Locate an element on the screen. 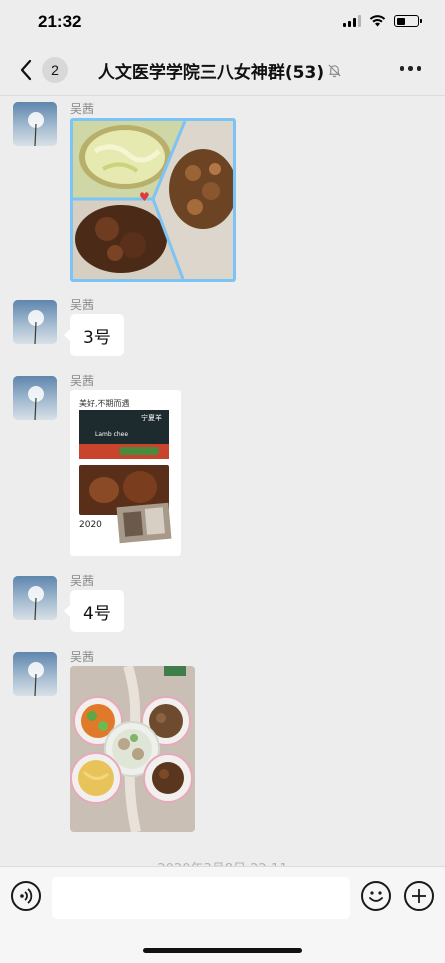  voice-input-button is located at coordinates (26, 896).